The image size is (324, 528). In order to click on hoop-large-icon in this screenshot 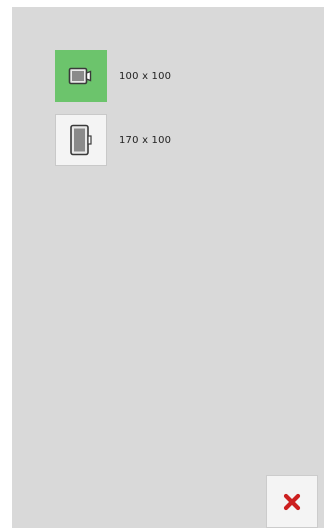, I will do `click(81, 140)`.